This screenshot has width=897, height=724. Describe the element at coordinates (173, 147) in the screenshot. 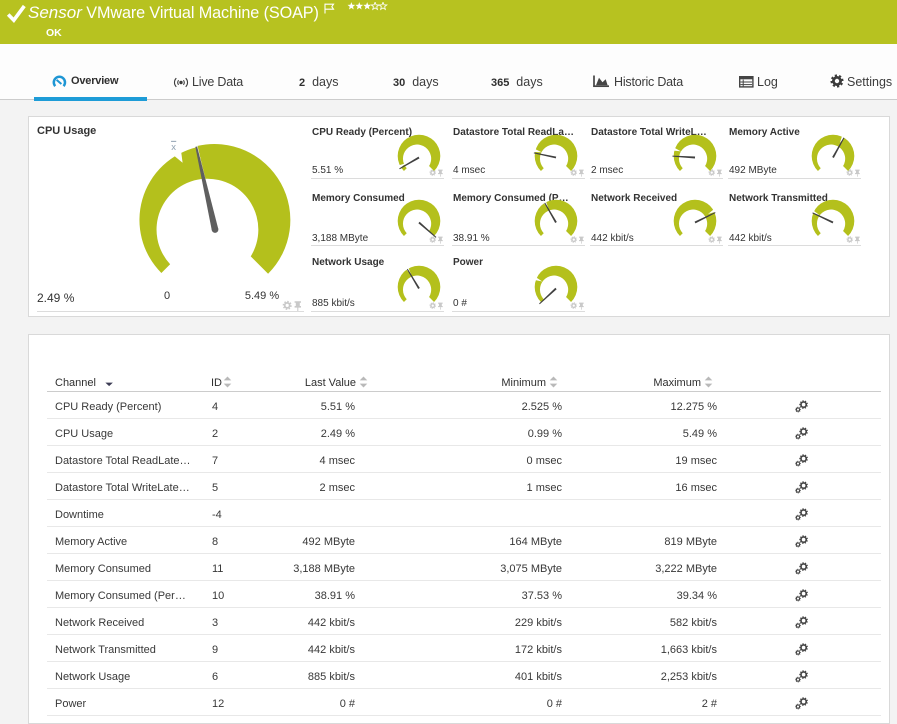

I see `svg-text: x` at that location.